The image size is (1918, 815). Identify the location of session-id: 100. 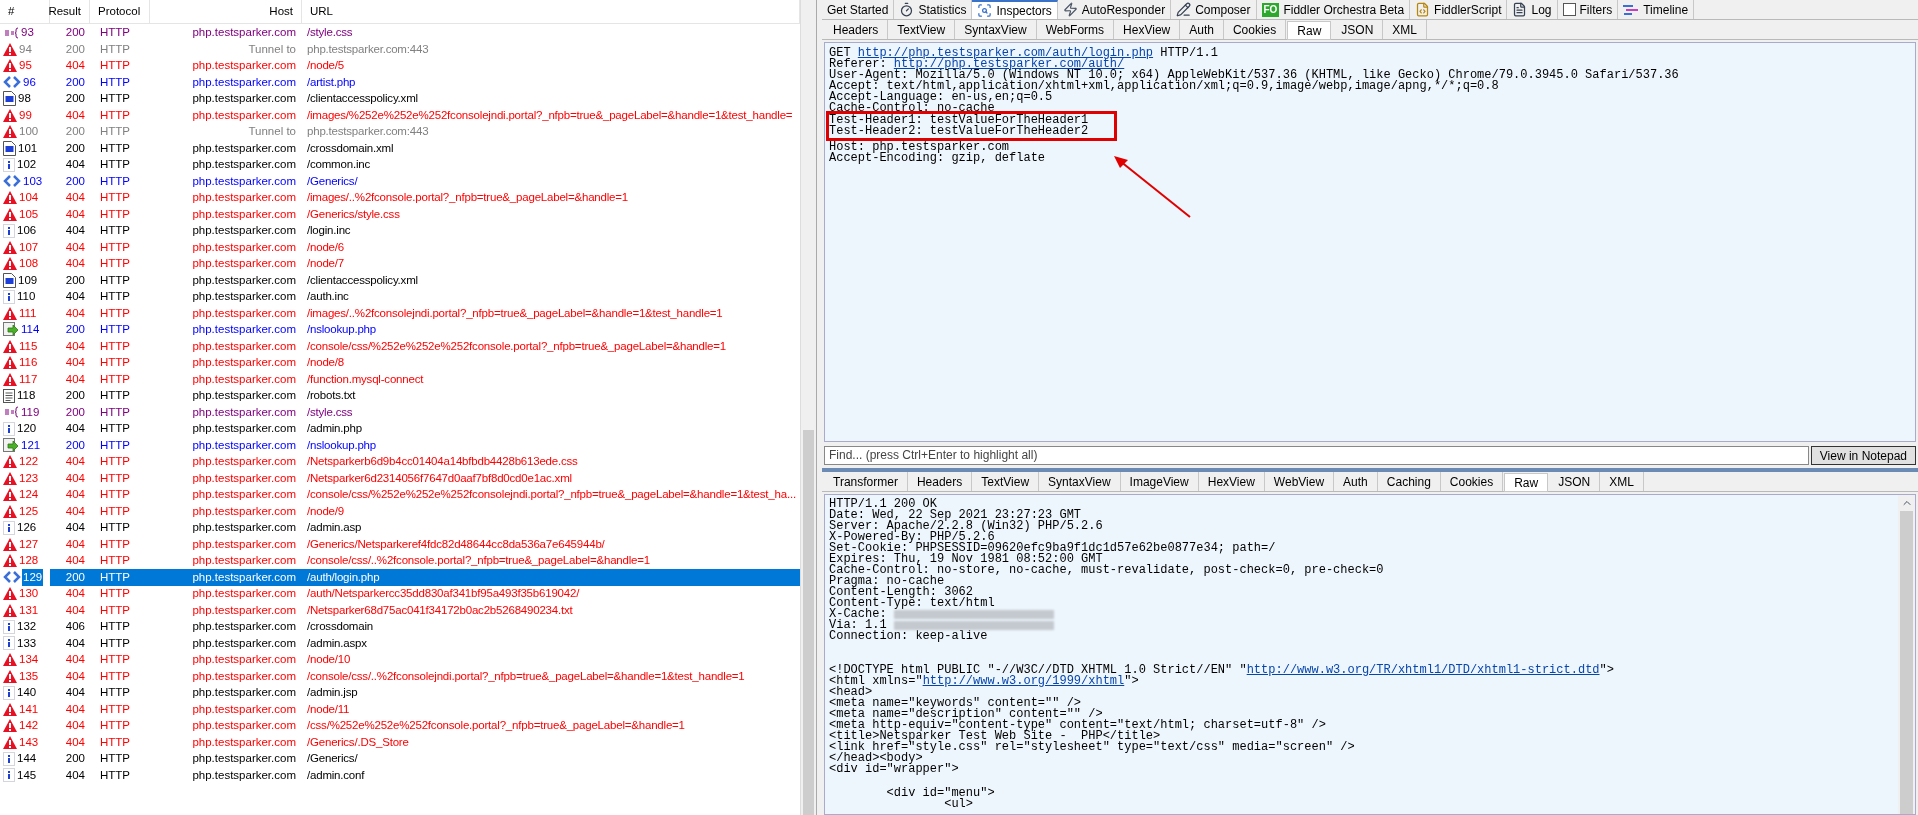
(29, 132).